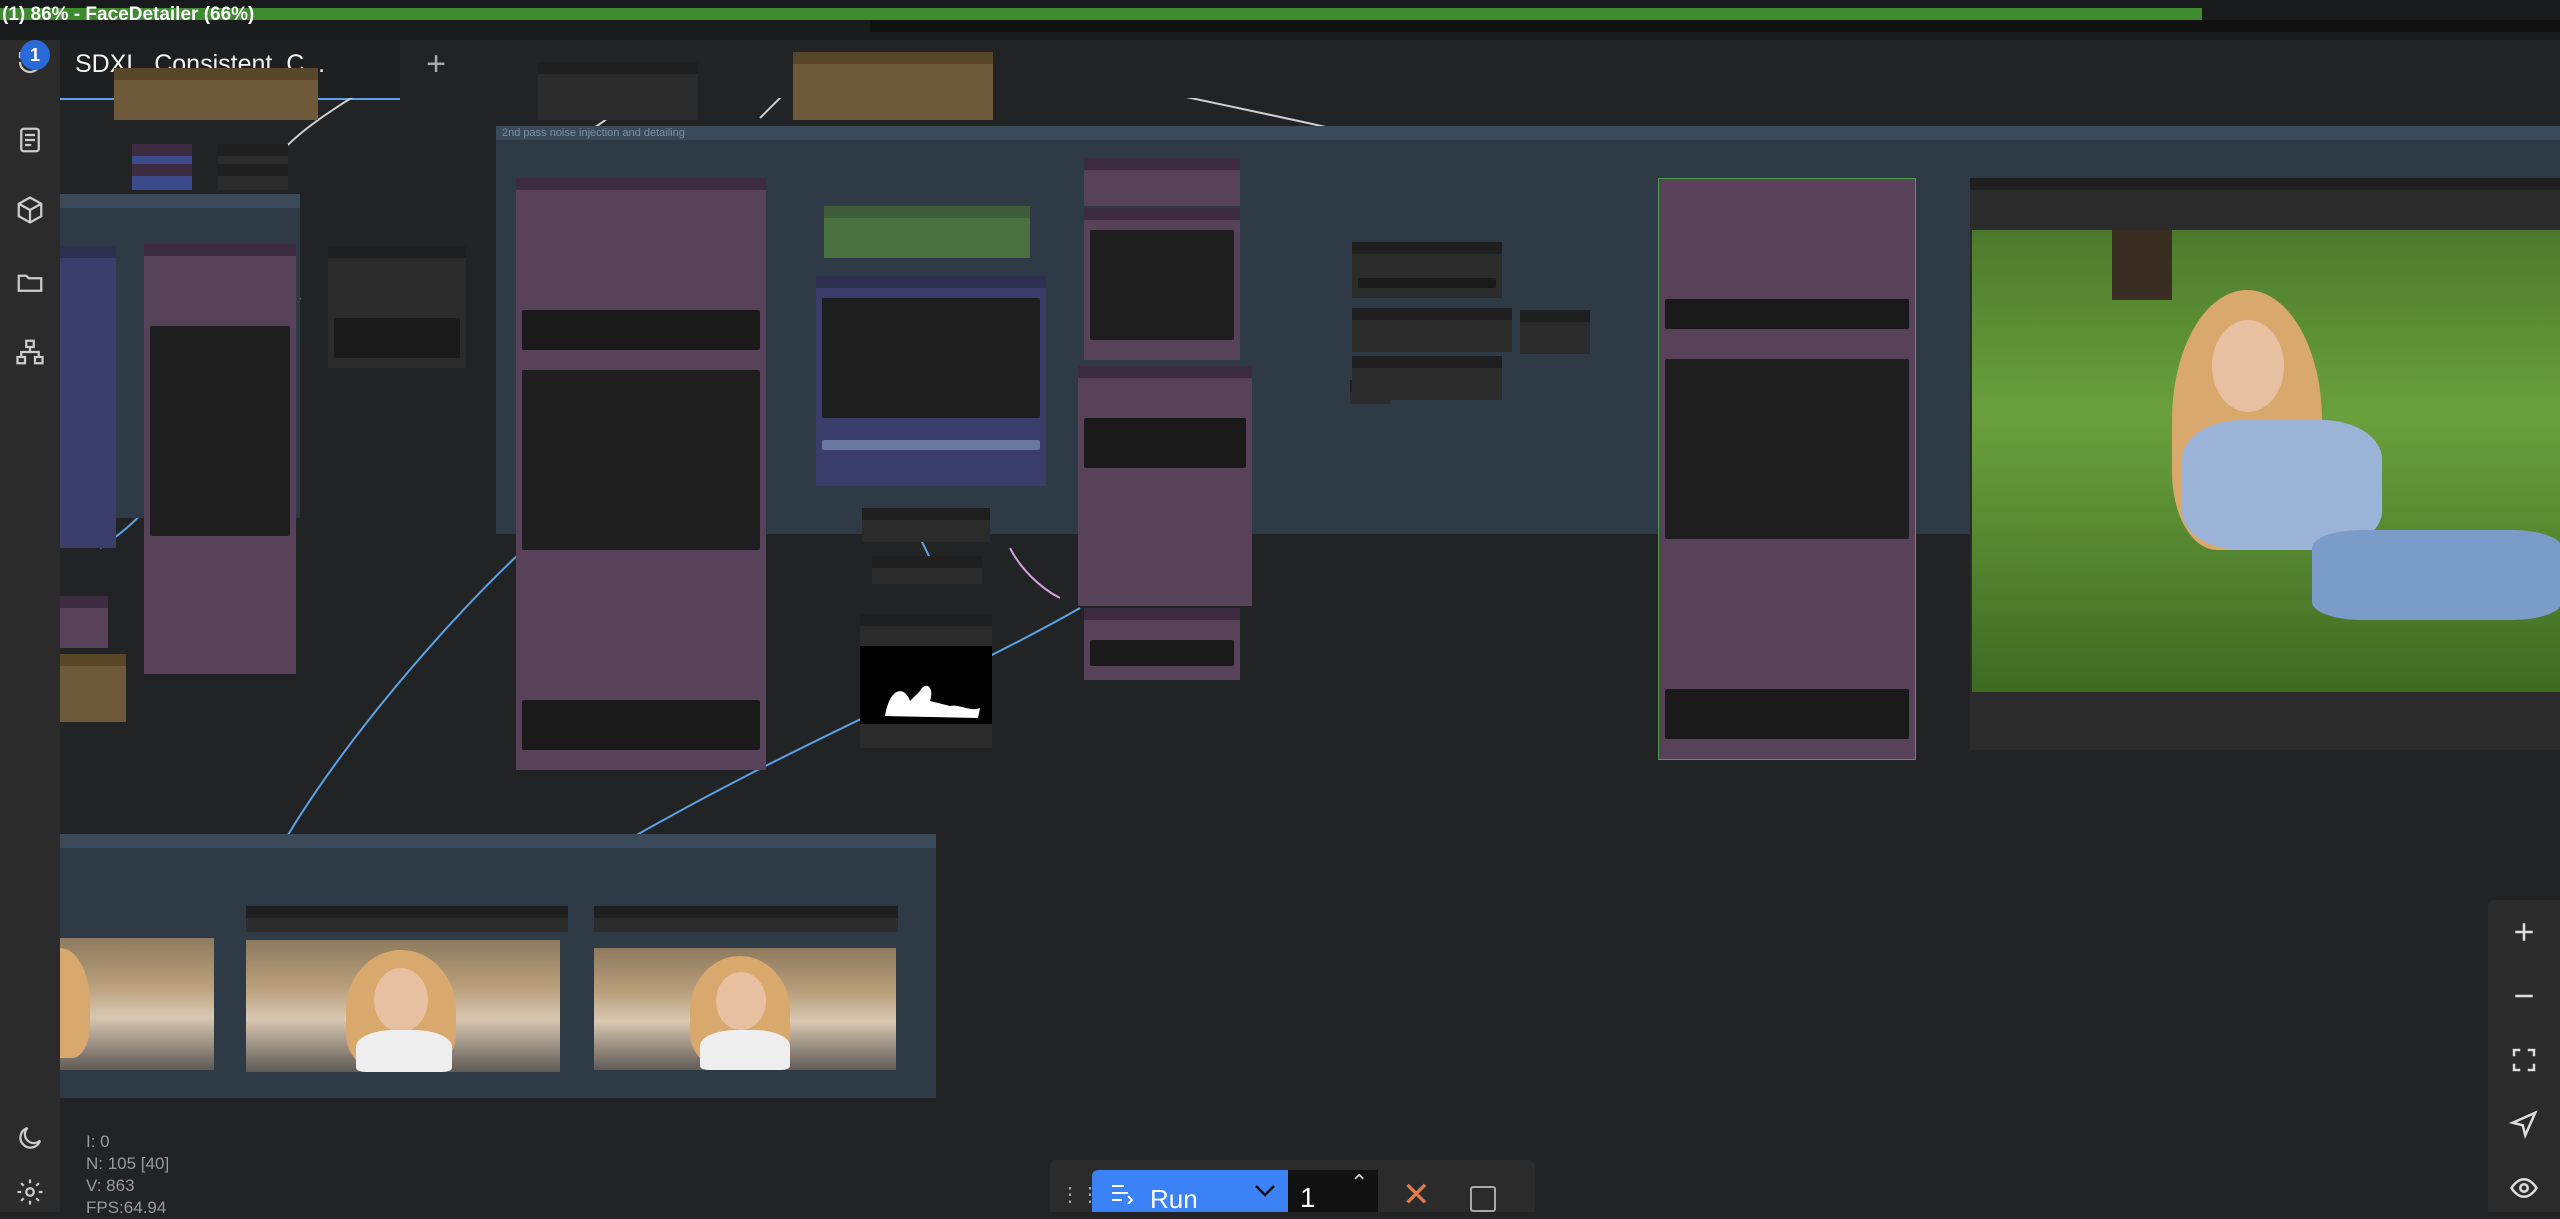 This screenshot has width=2560, height=1219. What do you see at coordinates (2266, 461) in the screenshot?
I see `preview-image-right` at bounding box center [2266, 461].